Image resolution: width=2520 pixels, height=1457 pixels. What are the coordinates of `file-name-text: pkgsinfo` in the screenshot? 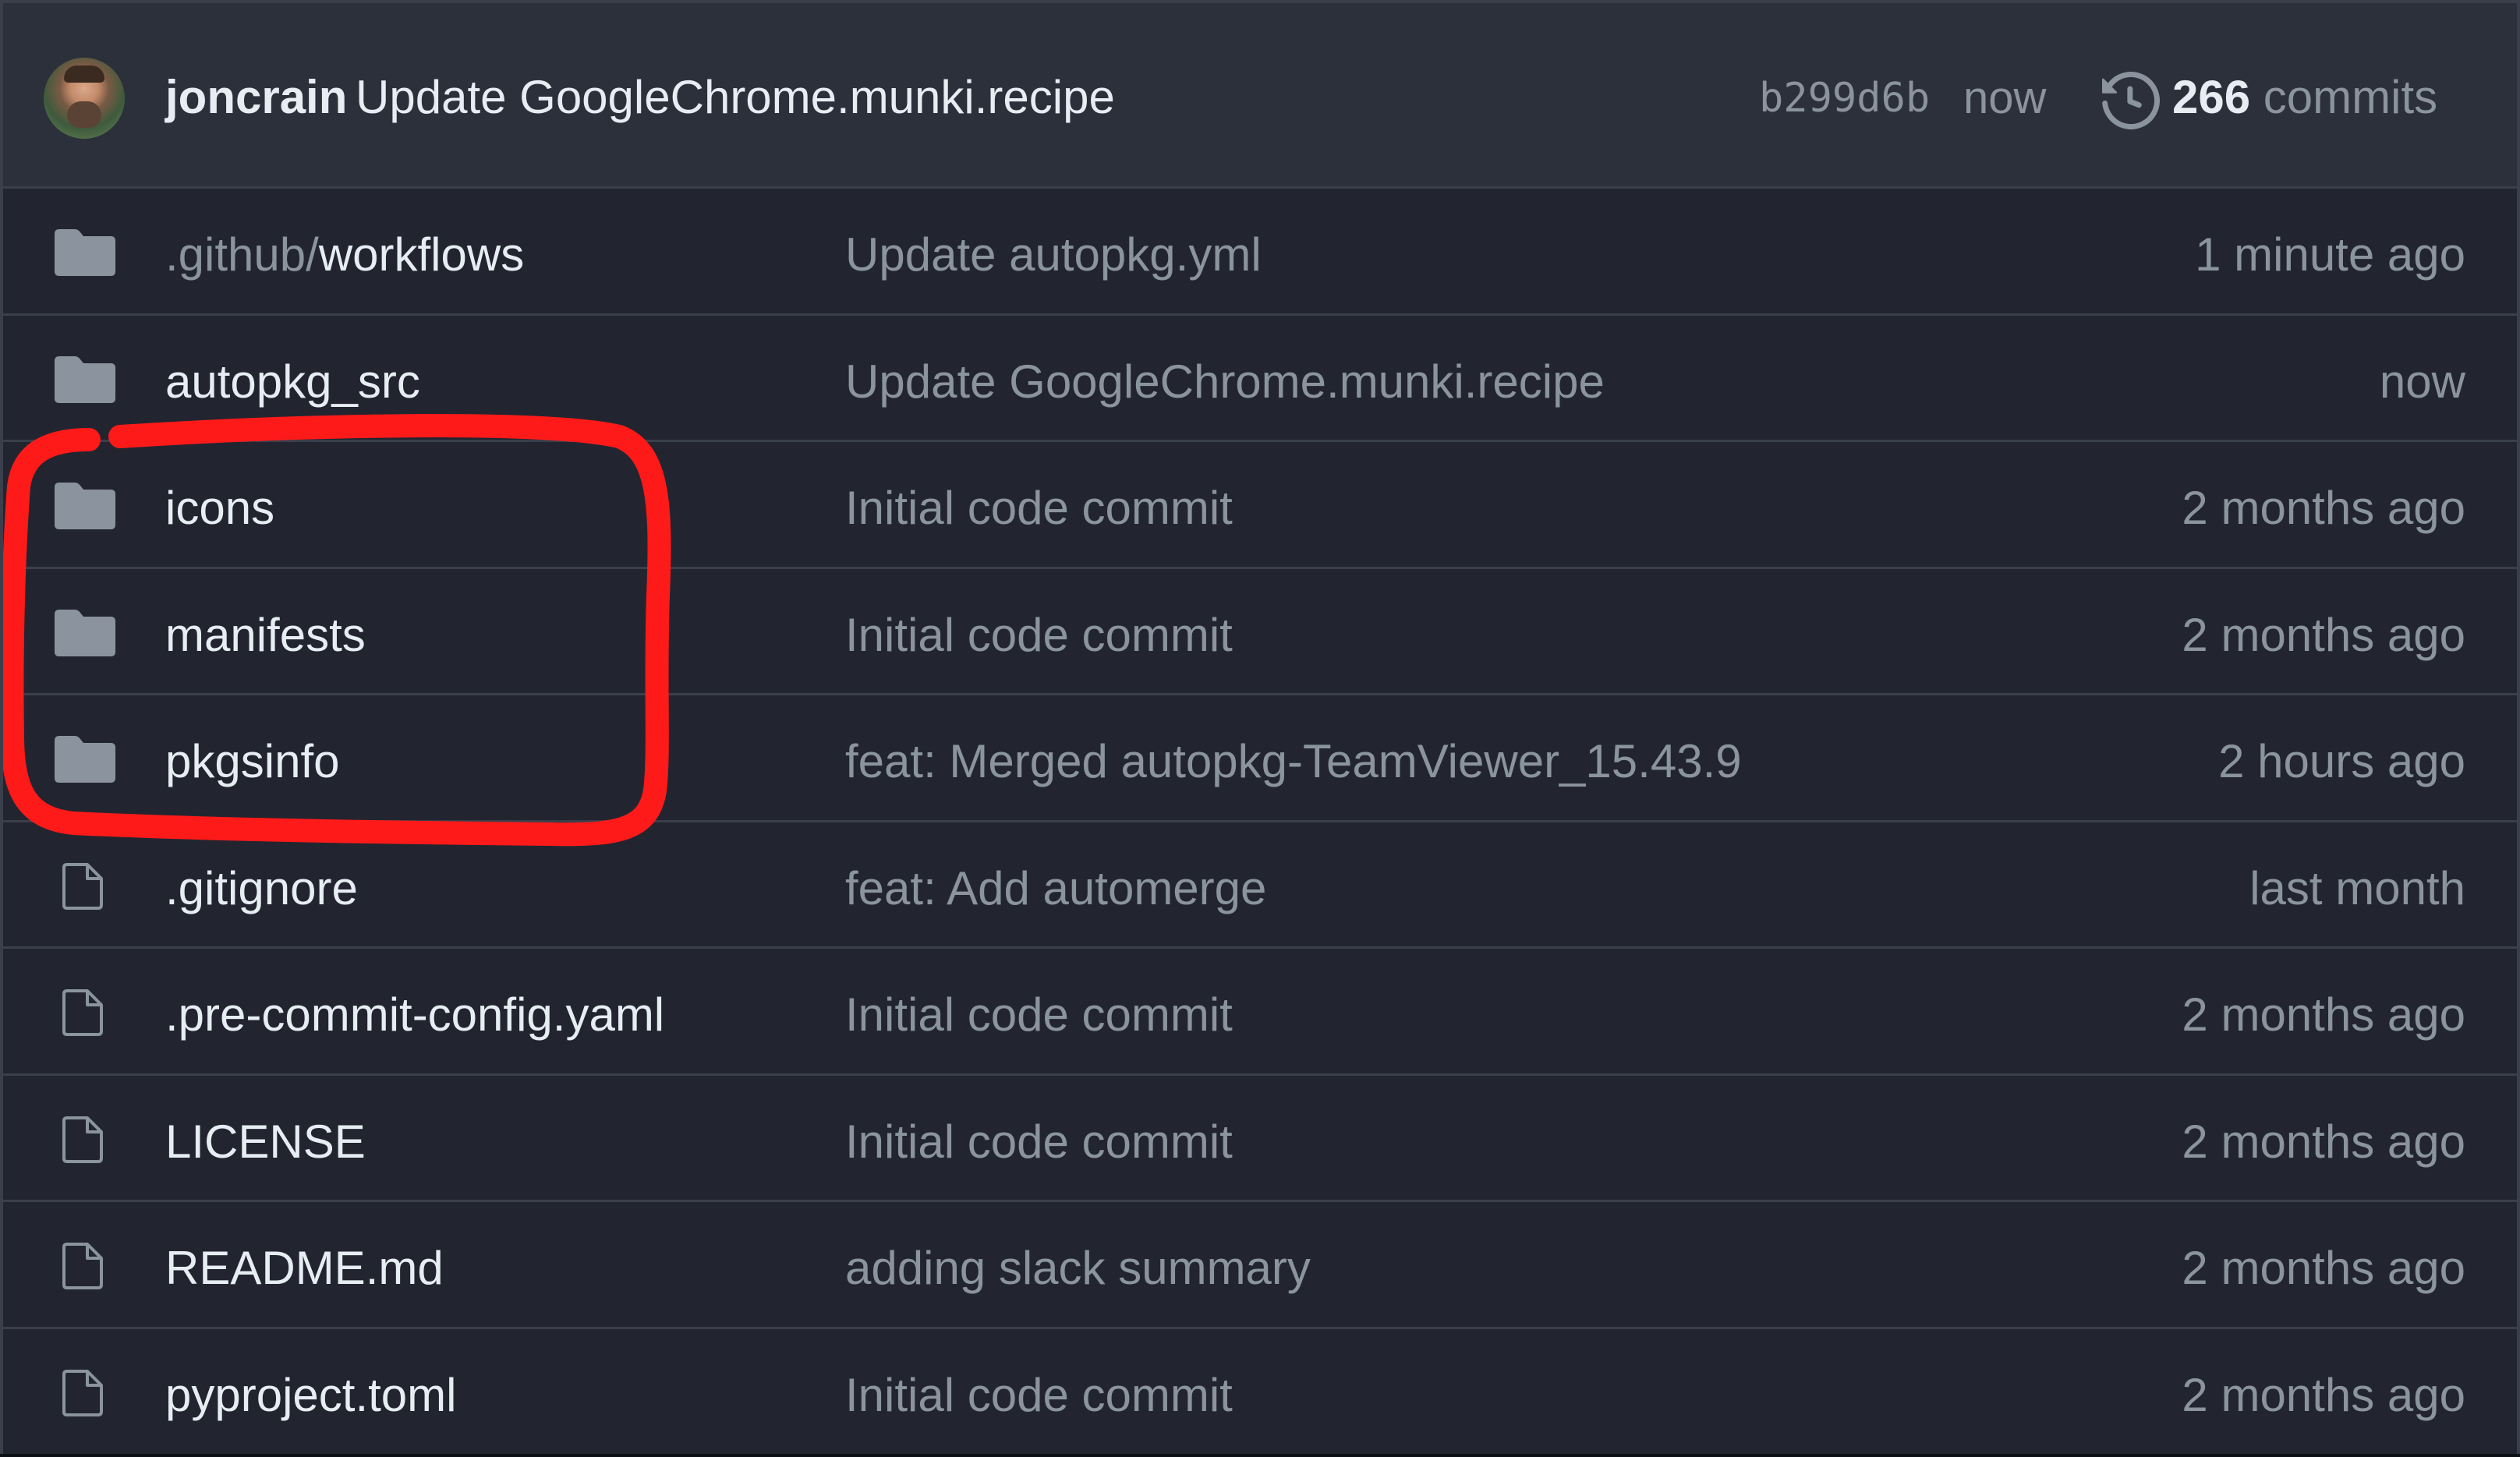 It's located at (253, 761).